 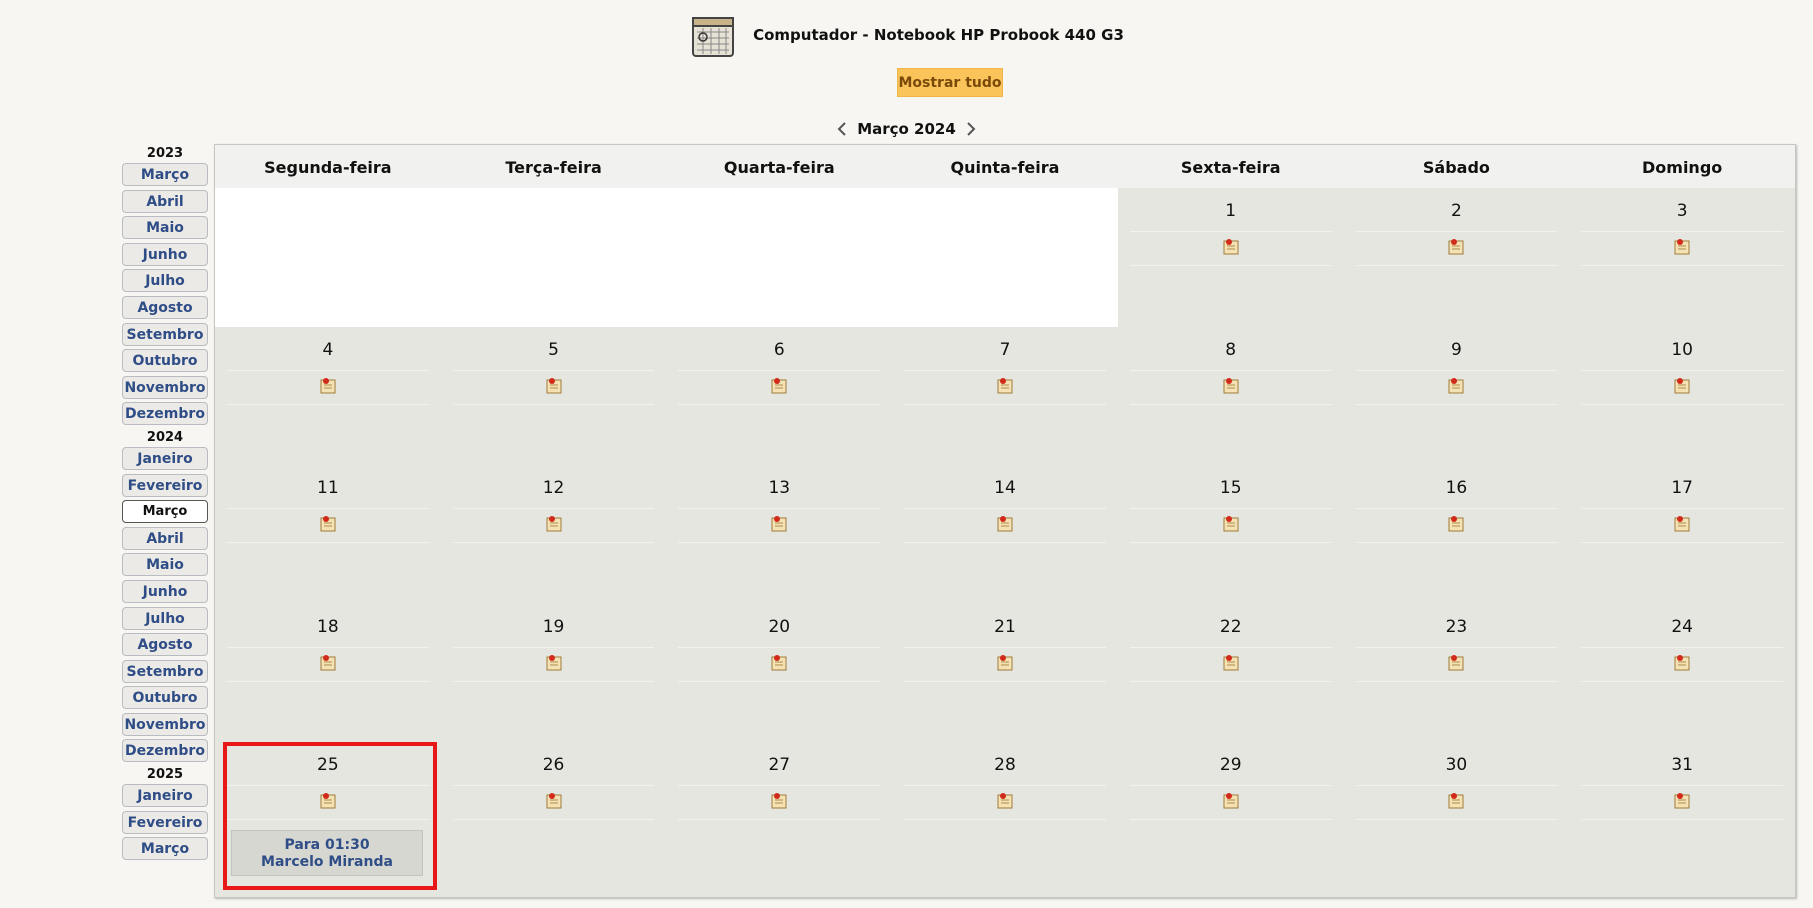 I want to click on day-cell: 4, so click(x=328, y=395).